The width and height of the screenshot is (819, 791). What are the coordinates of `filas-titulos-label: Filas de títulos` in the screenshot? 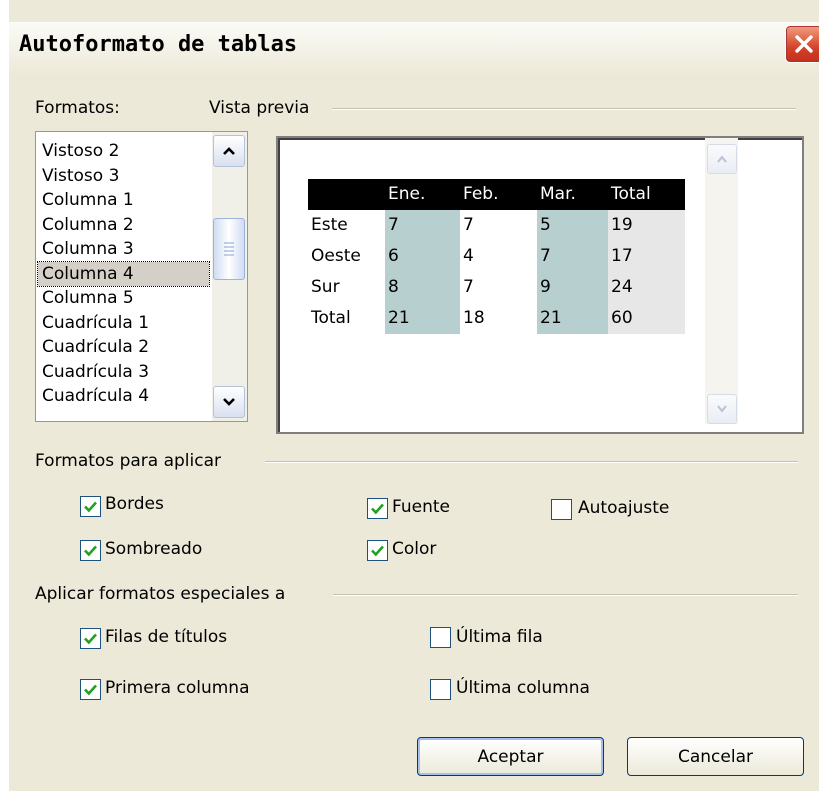 It's located at (166, 637).